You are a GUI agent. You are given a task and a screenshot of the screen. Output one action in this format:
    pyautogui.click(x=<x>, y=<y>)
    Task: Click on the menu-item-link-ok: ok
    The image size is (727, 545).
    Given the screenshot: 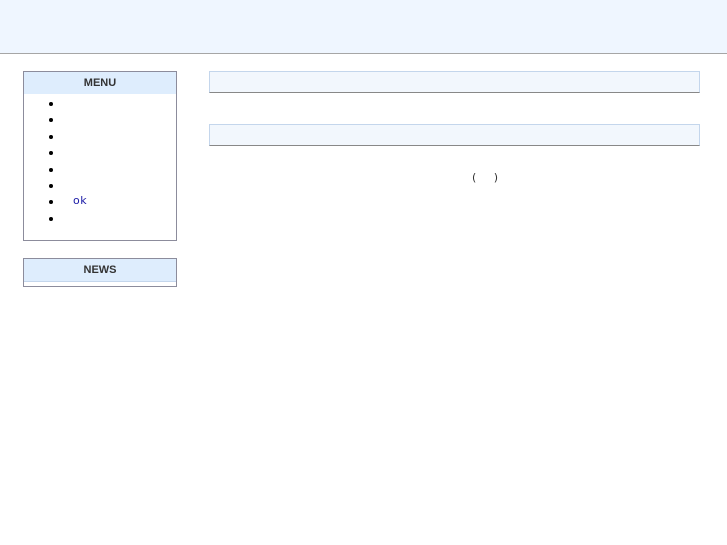 What is the action you would take?
    pyautogui.click(x=80, y=200)
    